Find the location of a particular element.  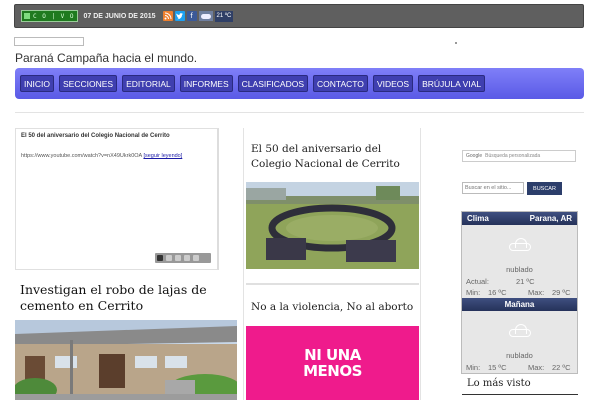

weather-min-today: 16 ºC is located at coordinates (497, 292).